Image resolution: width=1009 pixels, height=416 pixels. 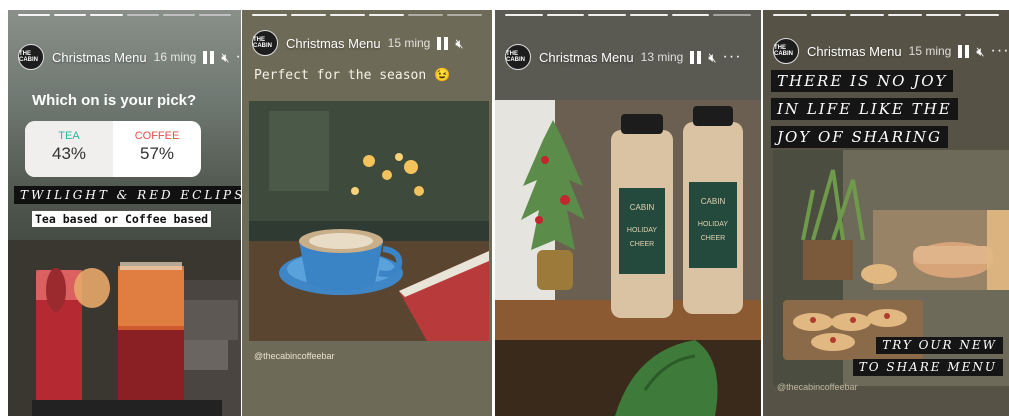 I want to click on story-time: 16 ming, so click(x=175, y=57).